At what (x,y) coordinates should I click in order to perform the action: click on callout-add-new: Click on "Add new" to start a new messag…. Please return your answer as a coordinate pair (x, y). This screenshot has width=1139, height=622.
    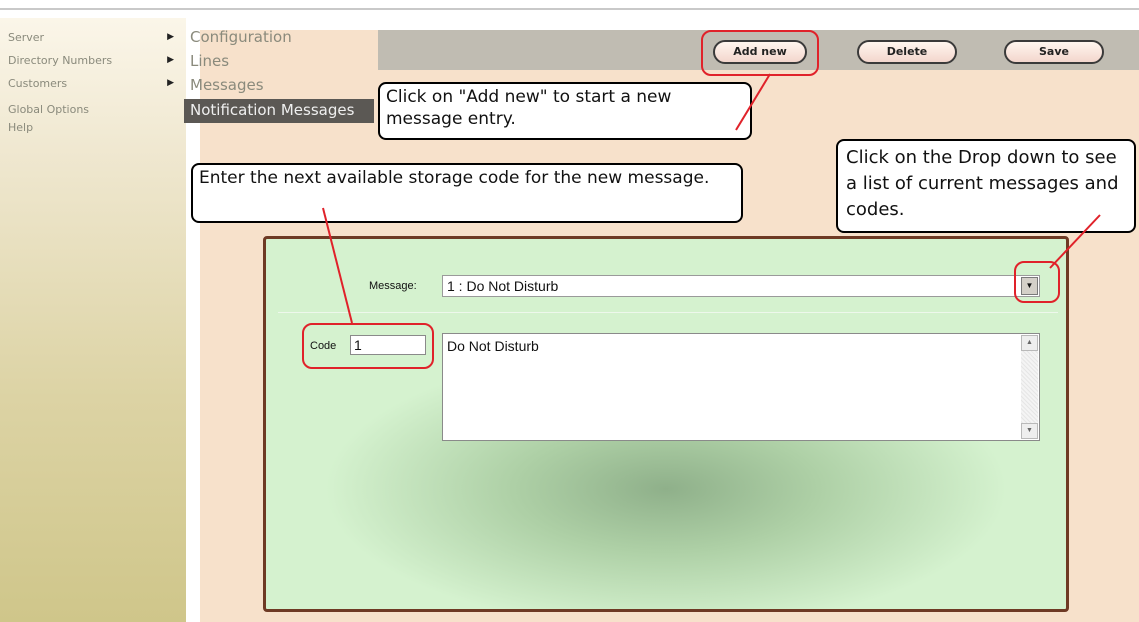
    Looking at the image, I should click on (565, 111).